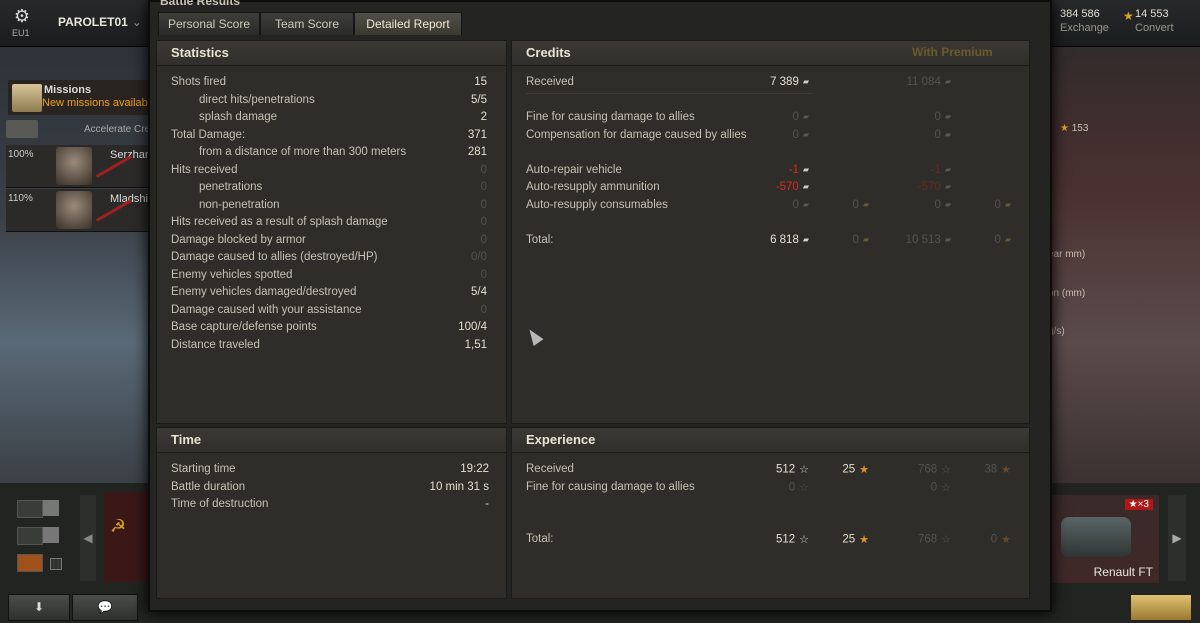  I want to click on crew-skill-pct: 110%, so click(20, 198).